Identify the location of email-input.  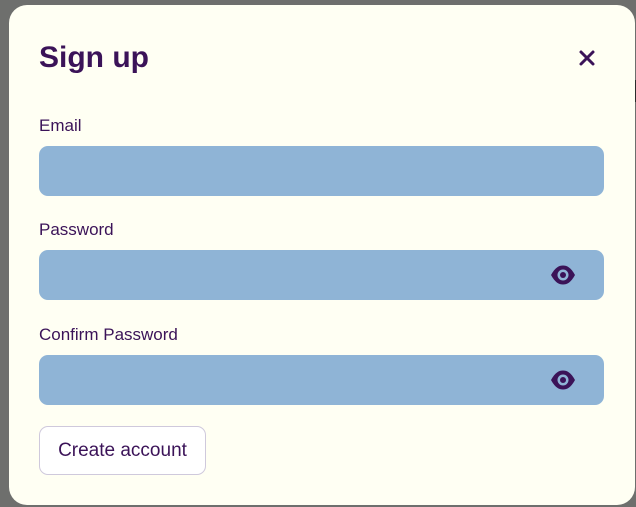
(321, 171).